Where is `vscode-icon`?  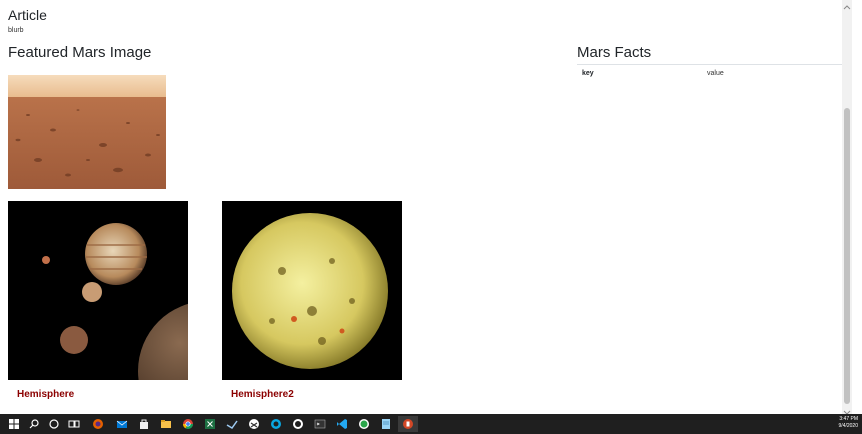 vscode-icon is located at coordinates (342, 424).